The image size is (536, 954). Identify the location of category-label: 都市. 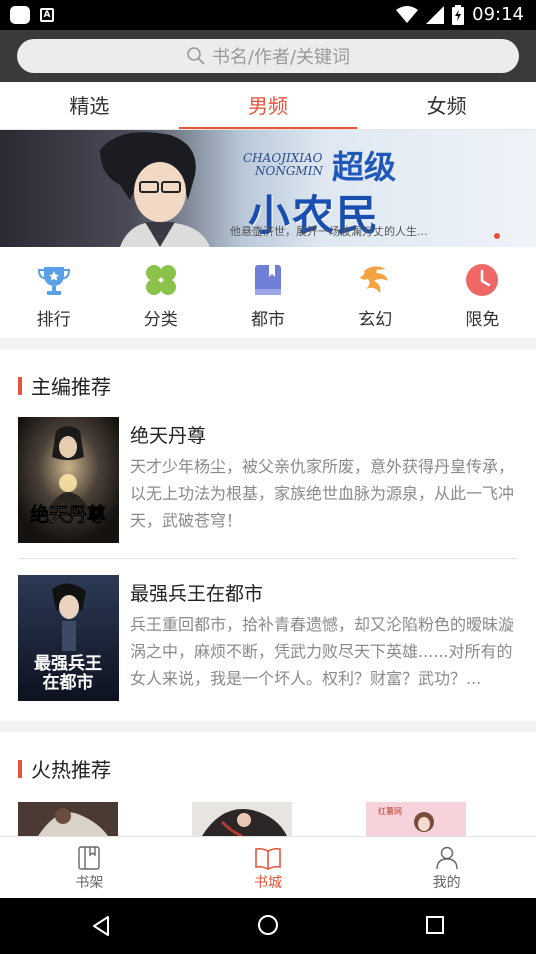
(268, 320).